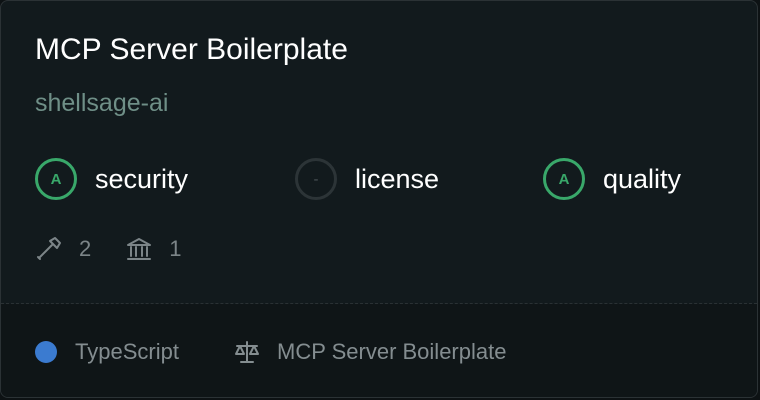 This screenshot has height=400, width=760. What do you see at coordinates (142, 178) in the screenshot?
I see `security-label: security` at bounding box center [142, 178].